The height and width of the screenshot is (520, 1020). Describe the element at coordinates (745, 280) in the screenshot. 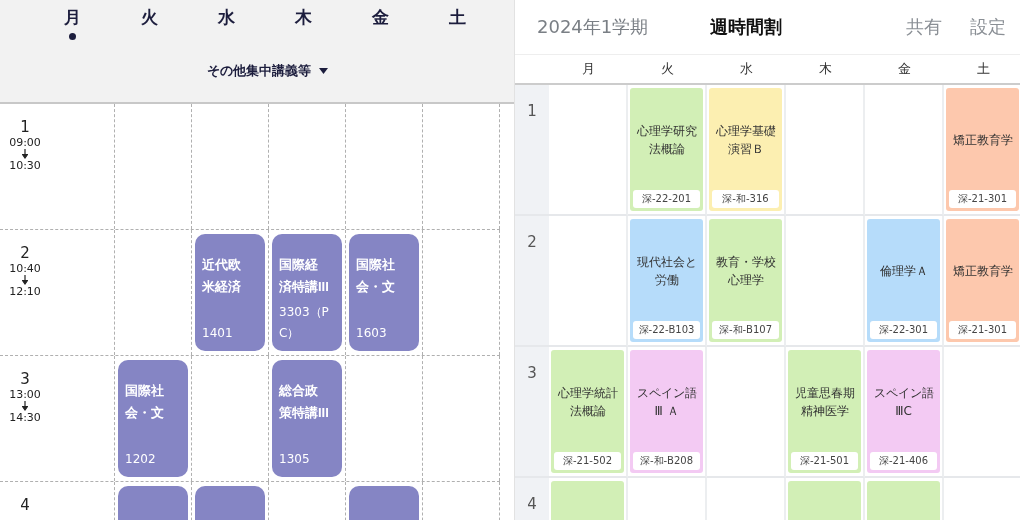

I see `course-card: 教育・学校心理学 深-和-B107` at that location.